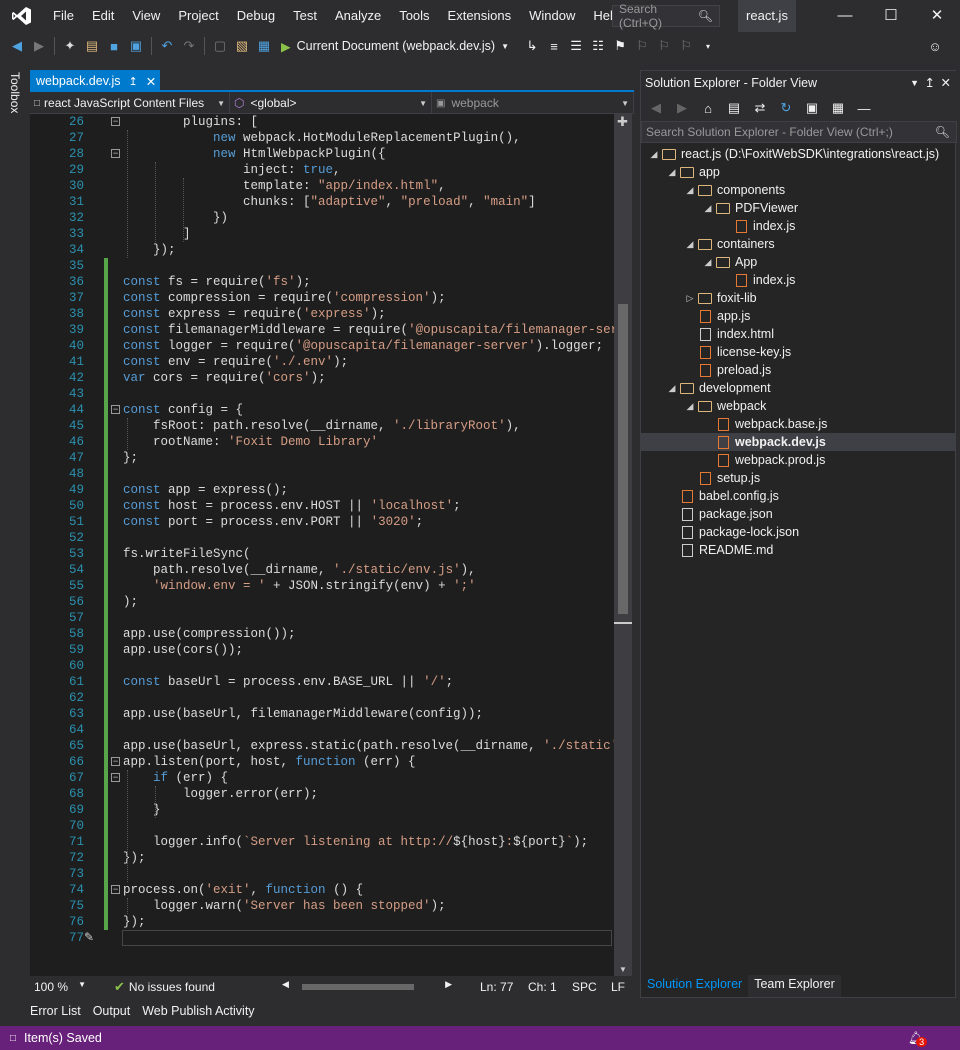 This screenshot has width=960, height=1050. Describe the element at coordinates (130, 103) in the screenshot. I see `project-dropdown: □ react JavaScript Content Files ▼` at that location.